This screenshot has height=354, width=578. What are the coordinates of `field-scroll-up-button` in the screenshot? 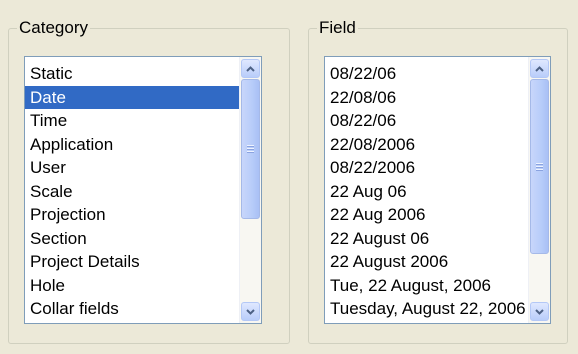 It's located at (539, 68).